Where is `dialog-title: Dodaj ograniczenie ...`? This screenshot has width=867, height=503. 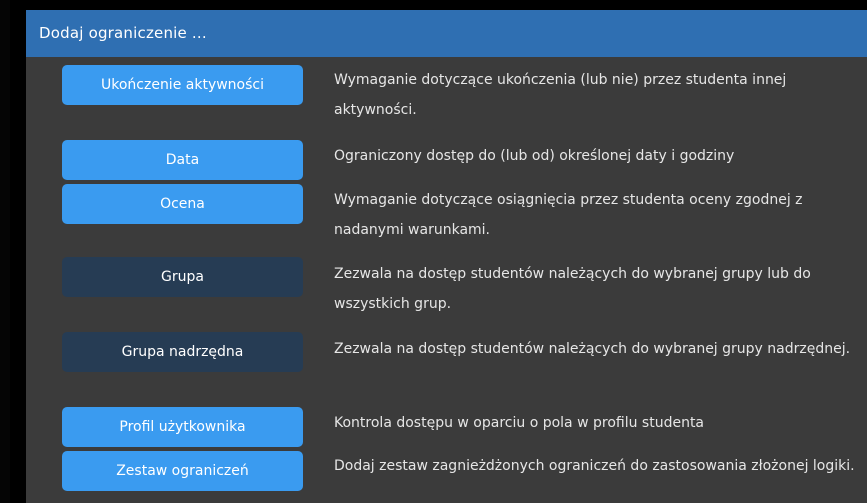
dialog-title: Dodaj ograniczenie ... is located at coordinates (446, 33).